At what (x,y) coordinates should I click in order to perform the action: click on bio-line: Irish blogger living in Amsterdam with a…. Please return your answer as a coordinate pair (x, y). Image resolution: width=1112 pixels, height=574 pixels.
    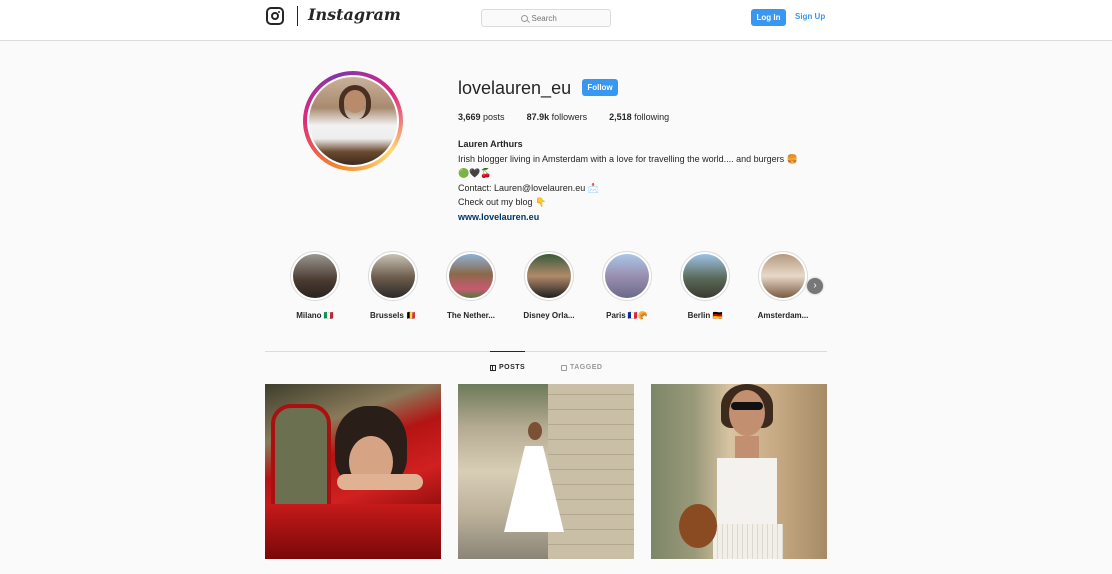
    Looking at the image, I should click on (628, 158).